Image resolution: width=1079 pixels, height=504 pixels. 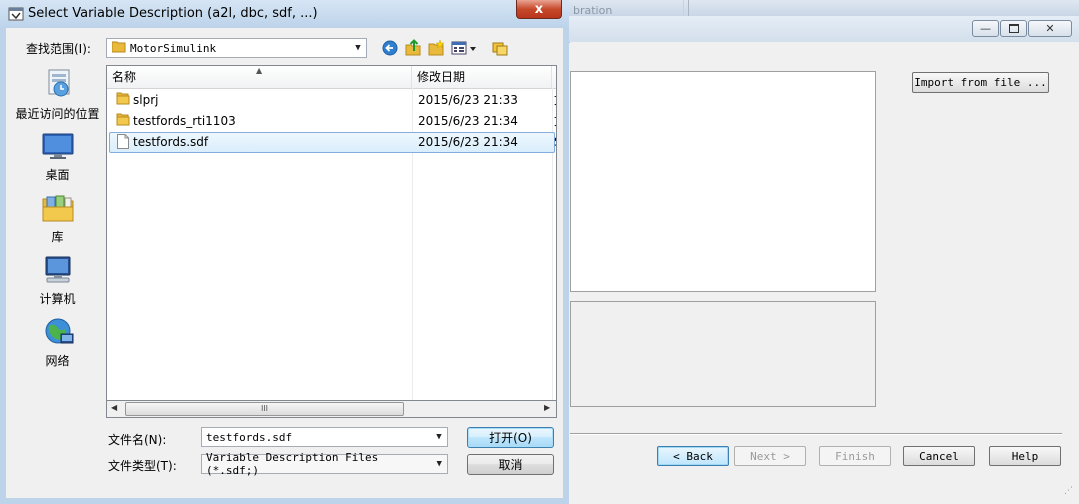 I want to click on wizard-cancel-label: Cancel, so click(x=939, y=456).